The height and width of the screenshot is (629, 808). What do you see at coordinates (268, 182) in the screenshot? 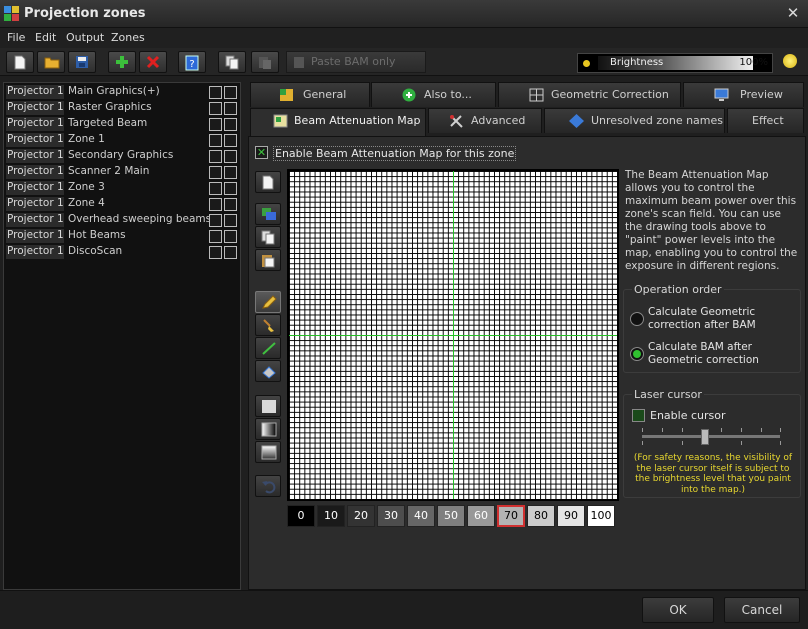
I see `new-map-button` at bounding box center [268, 182].